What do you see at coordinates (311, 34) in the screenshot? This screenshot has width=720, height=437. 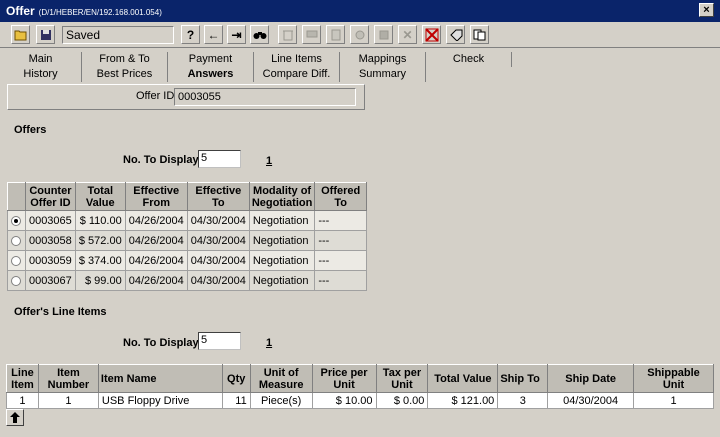 I see `comment-icon` at bounding box center [311, 34].